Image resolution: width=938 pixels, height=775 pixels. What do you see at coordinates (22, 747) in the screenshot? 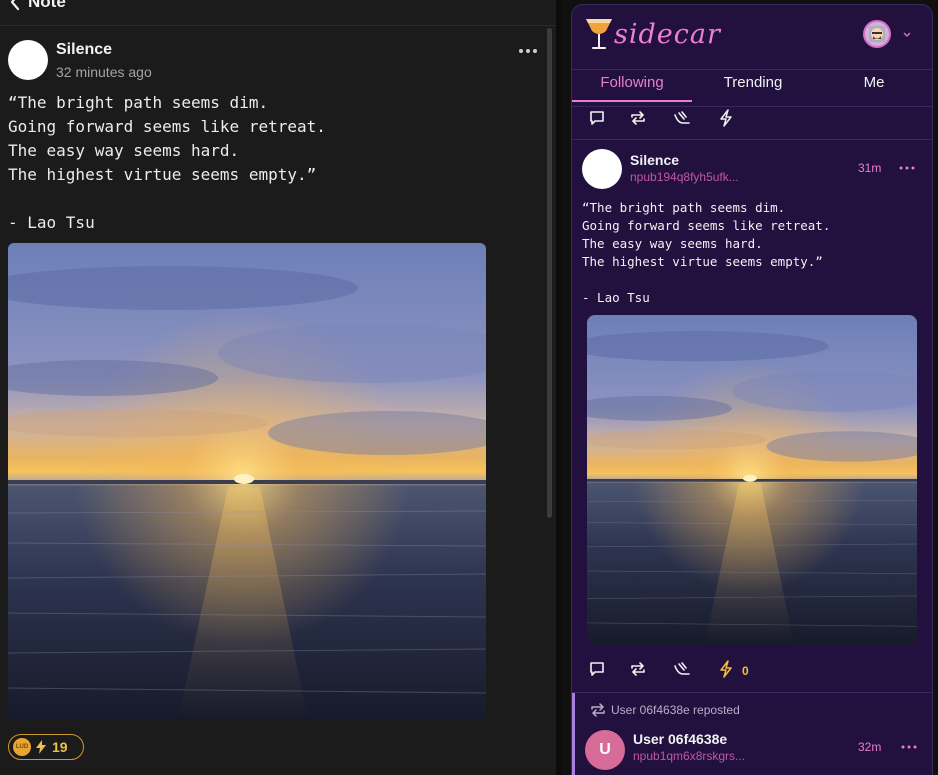
I see `lud-badge: LUD` at bounding box center [22, 747].